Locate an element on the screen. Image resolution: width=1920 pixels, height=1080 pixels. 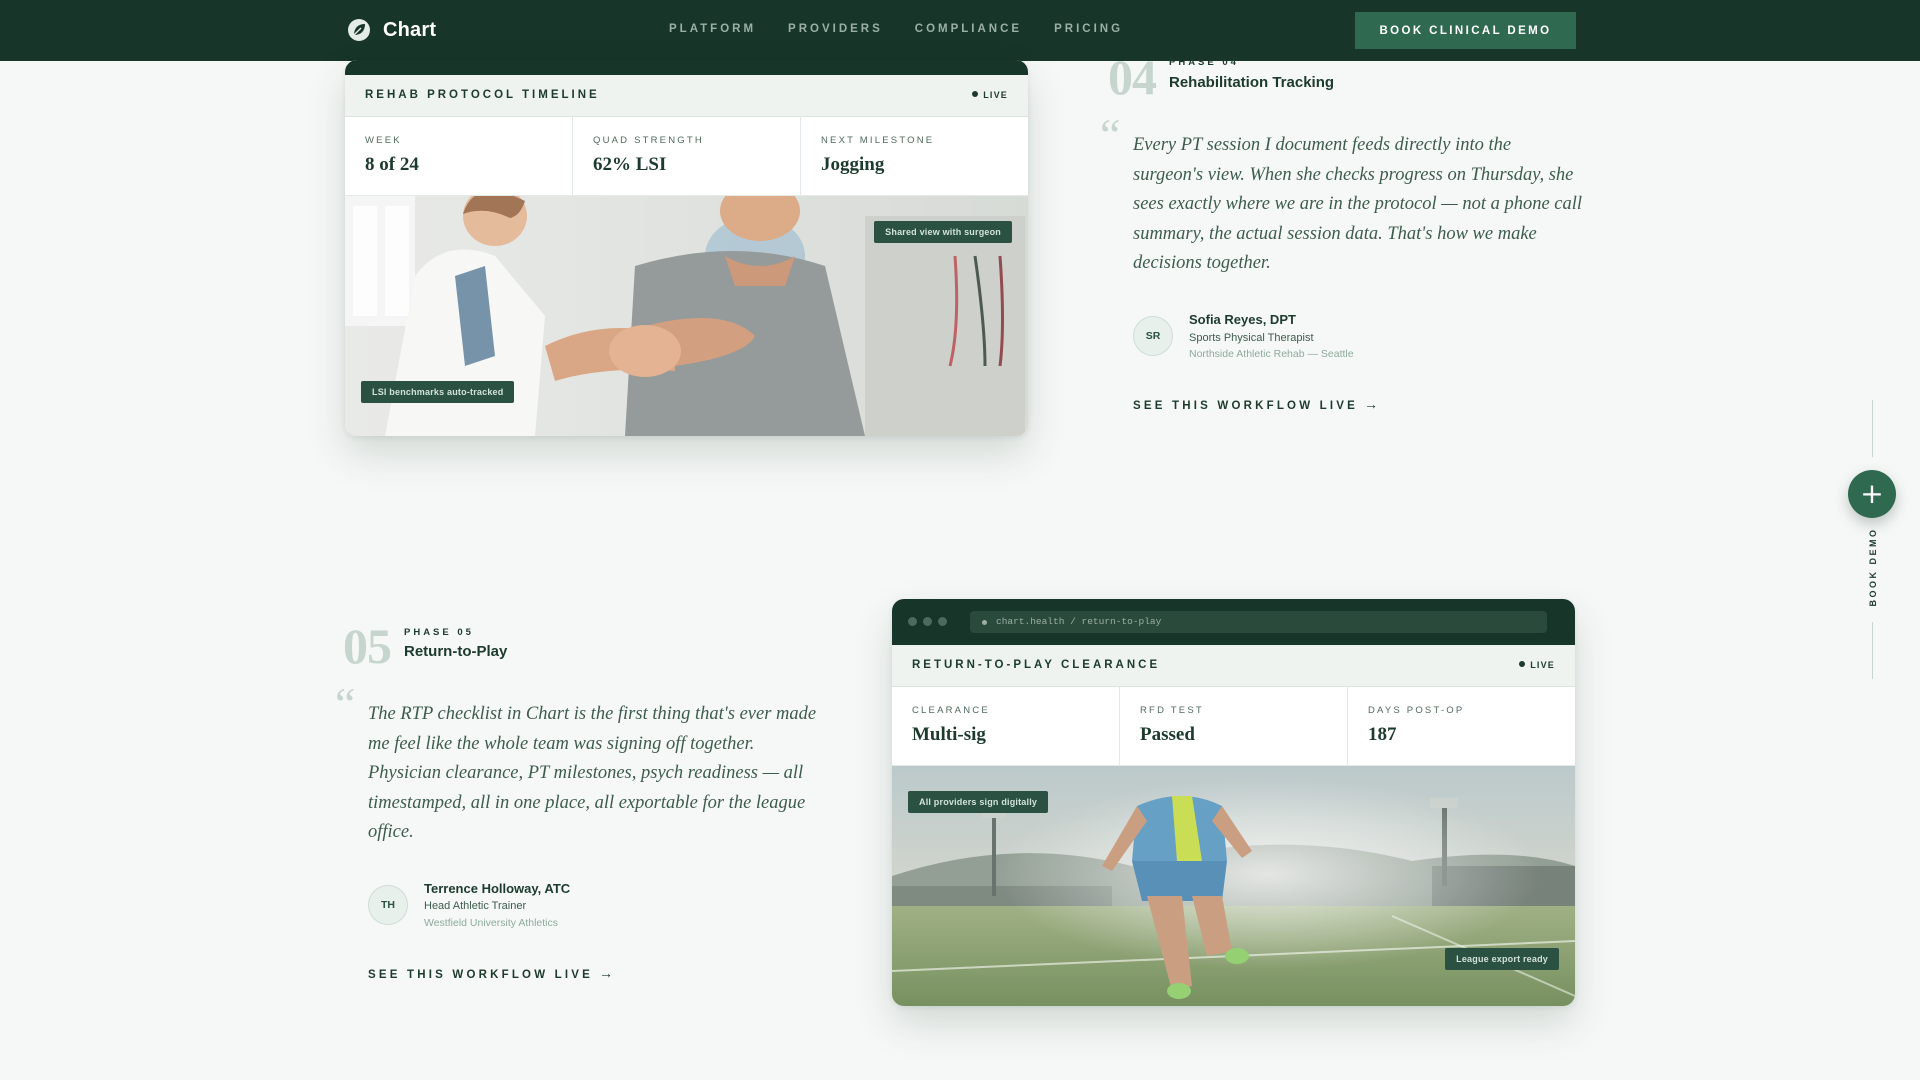
card-title: REHAB PROTOCOL TIMELINE is located at coordinates (482, 95).